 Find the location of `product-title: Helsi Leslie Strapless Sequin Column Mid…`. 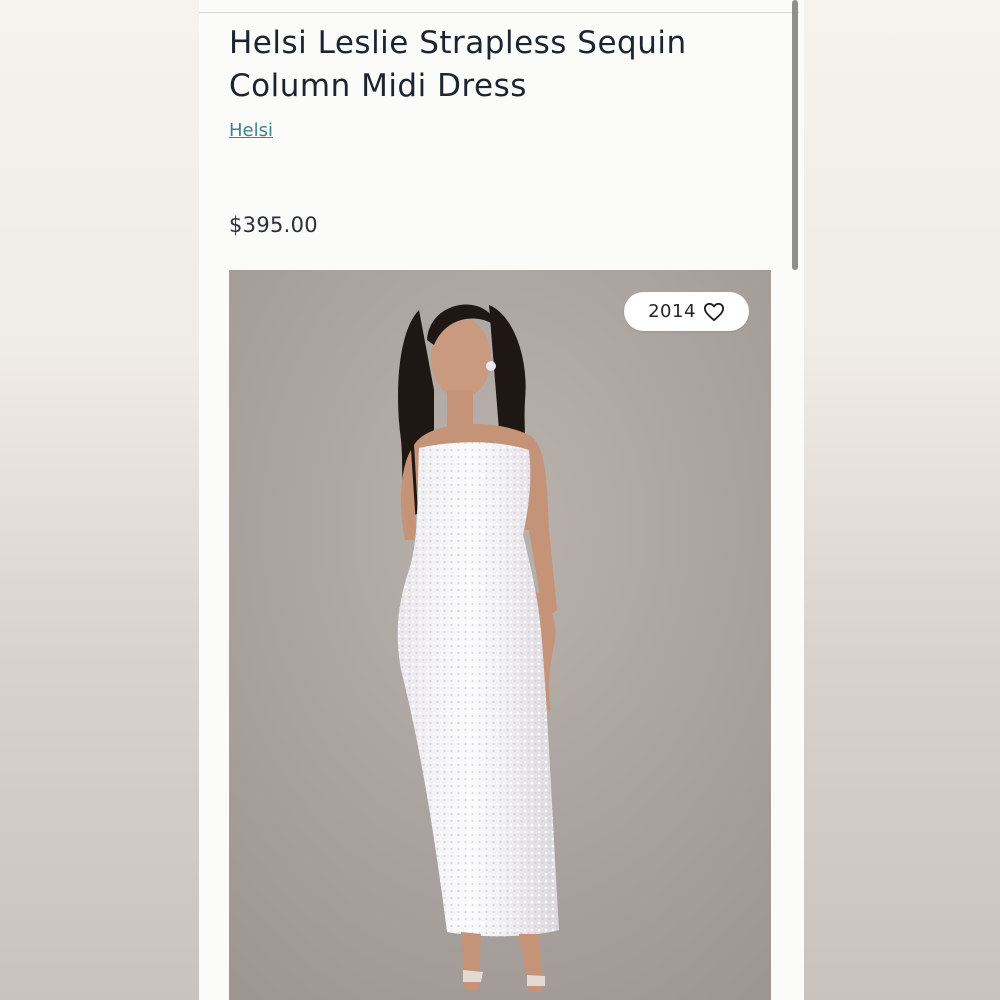

product-title: Helsi Leslie Strapless Sequin Column Mid… is located at coordinates (458, 64).